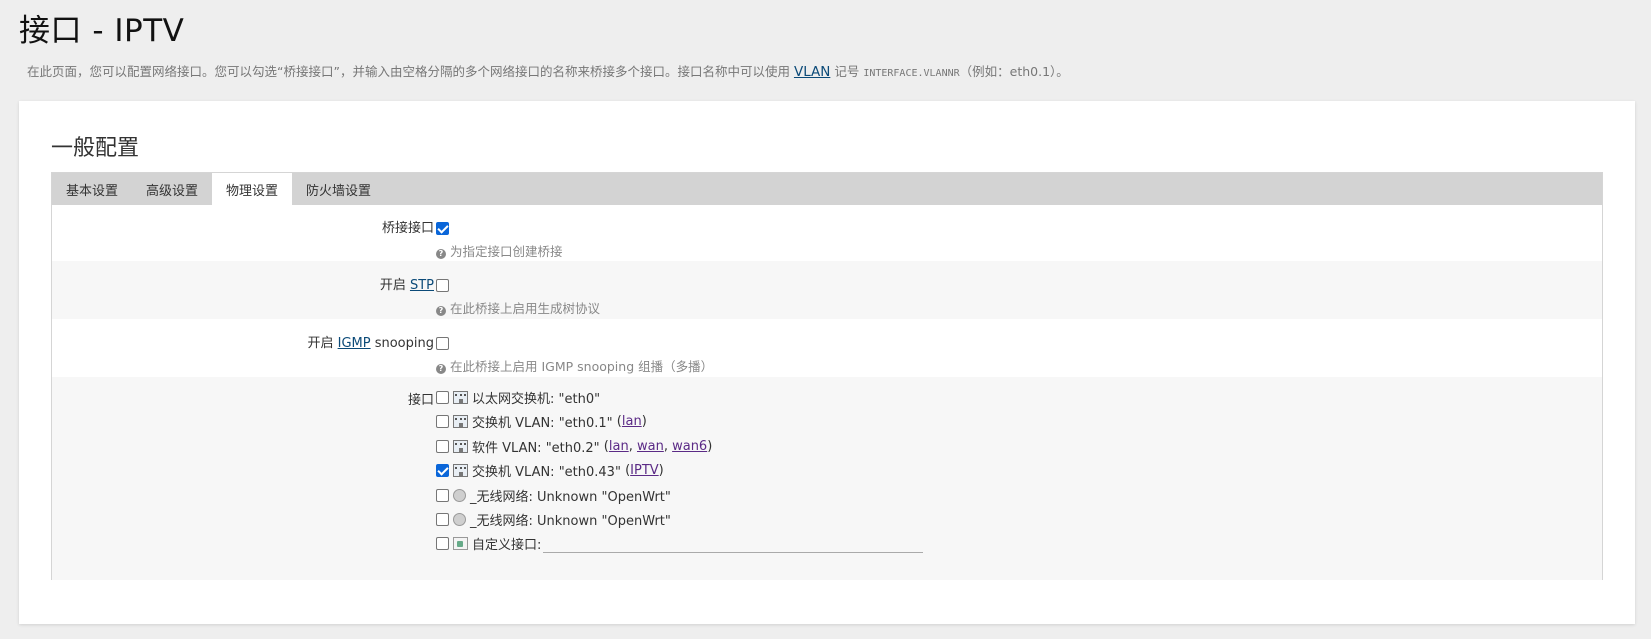 This screenshot has width=1651, height=639. Describe the element at coordinates (536, 399) in the screenshot. I see `interface-text: 以太网交换机: "eth0"` at that location.